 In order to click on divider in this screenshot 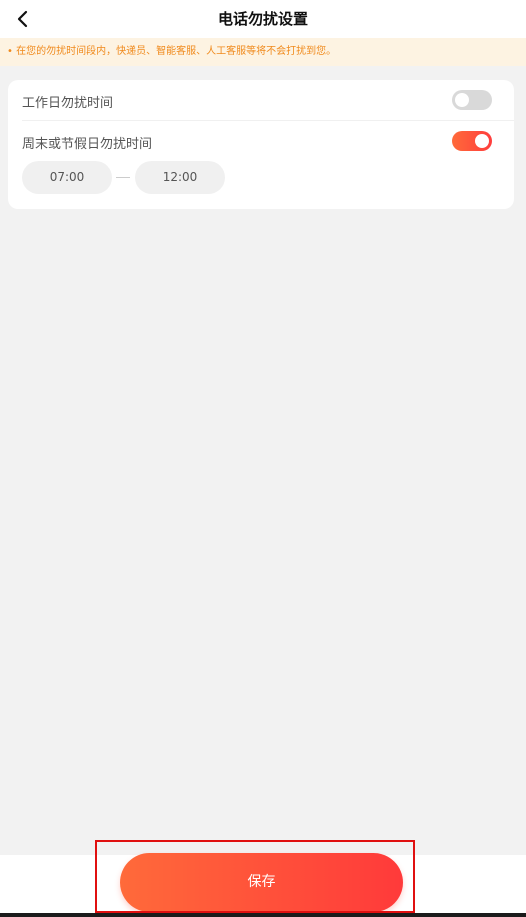, I will do `click(268, 120)`.